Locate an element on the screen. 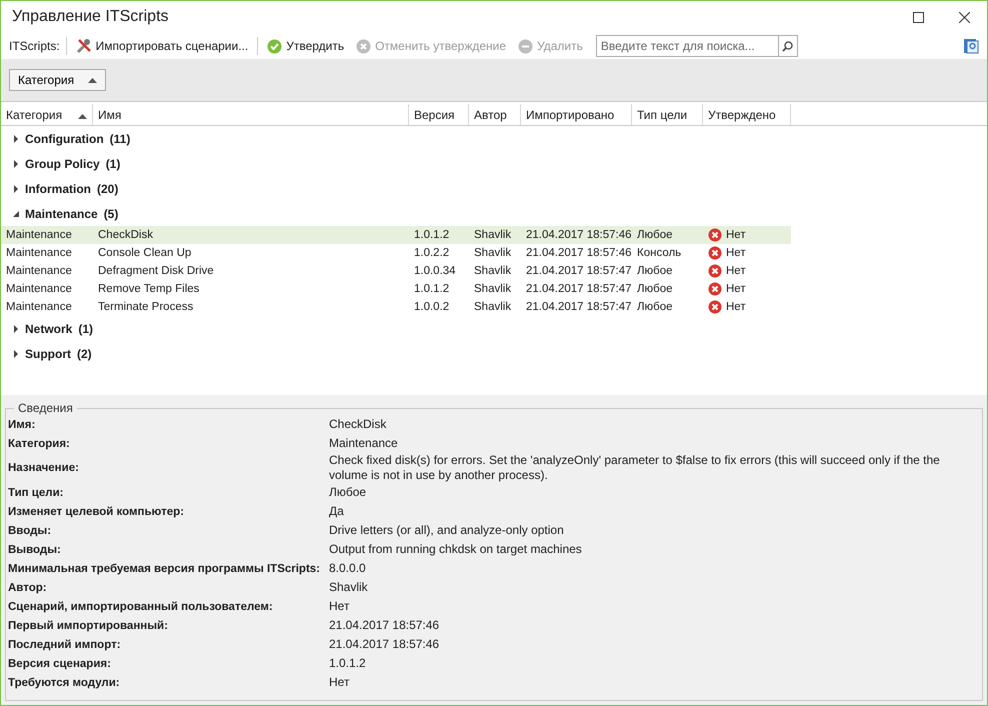  table-cell: Defragment Disk Drive is located at coordinates (156, 271).